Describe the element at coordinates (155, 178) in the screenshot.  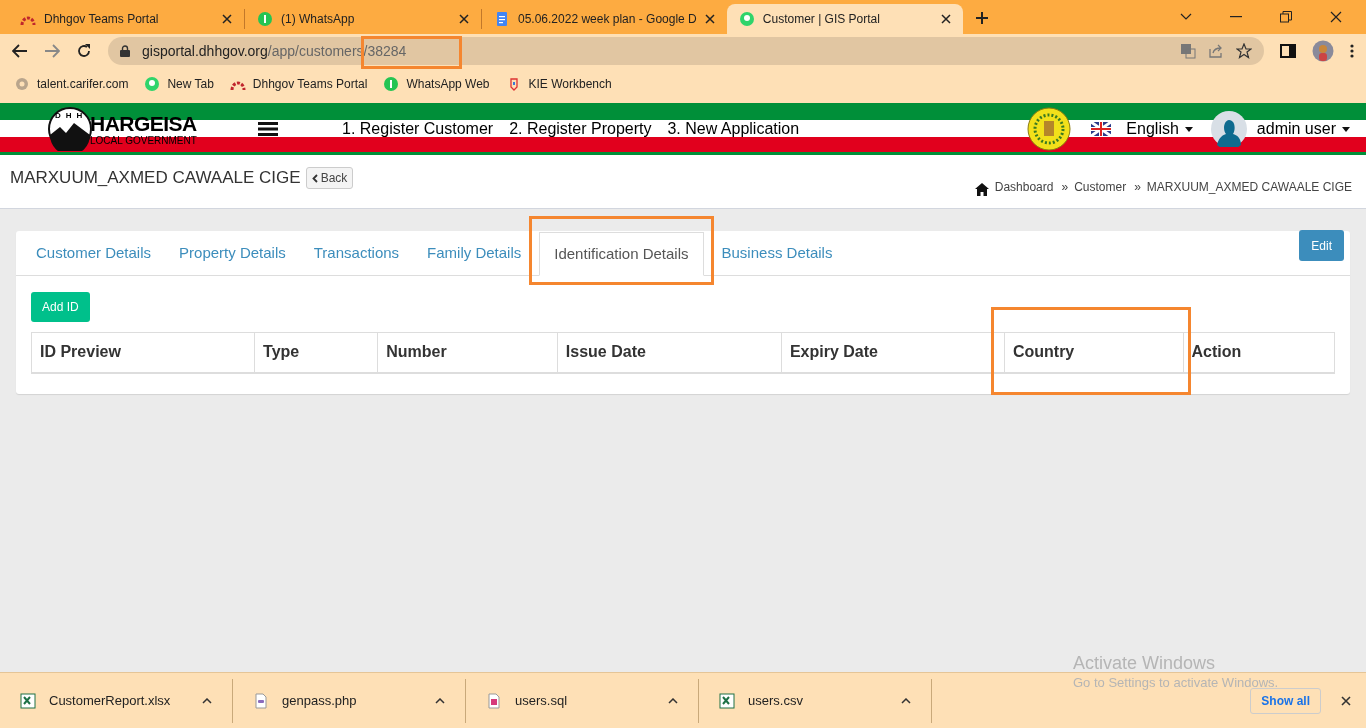
I see `page-title: MARXUUM_AXMED CAWAALE CIGE` at that location.